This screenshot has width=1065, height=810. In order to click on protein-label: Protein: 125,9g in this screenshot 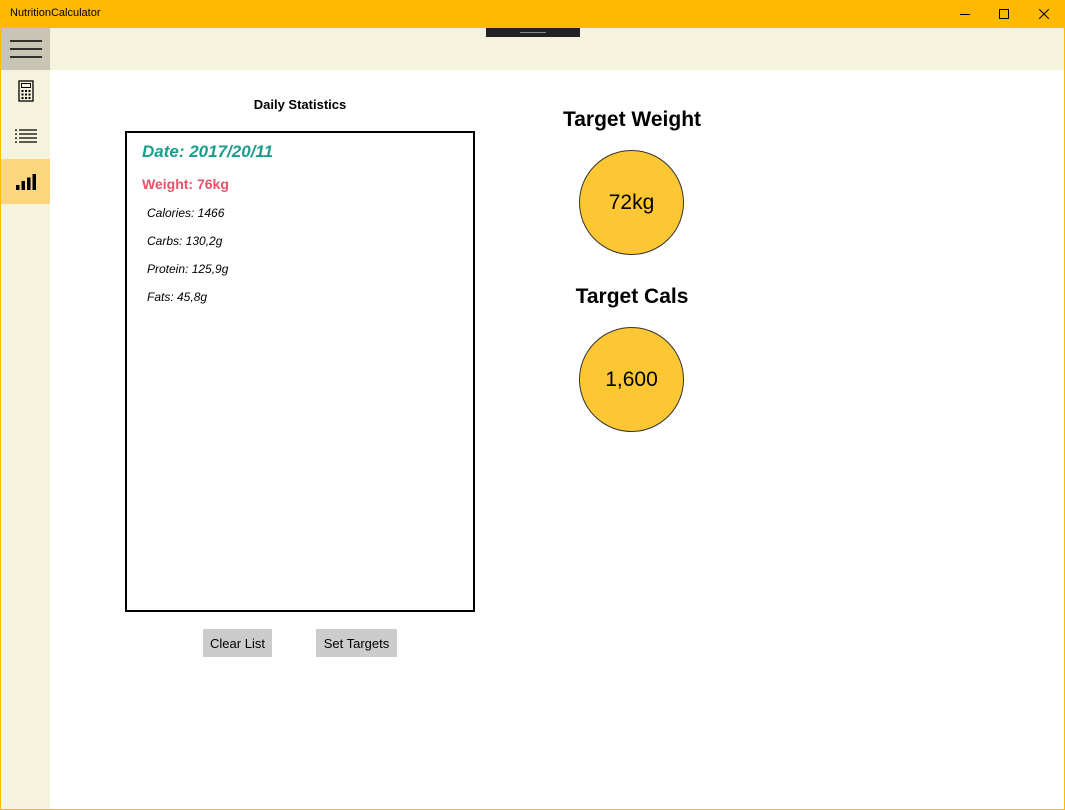, I will do `click(188, 269)`.